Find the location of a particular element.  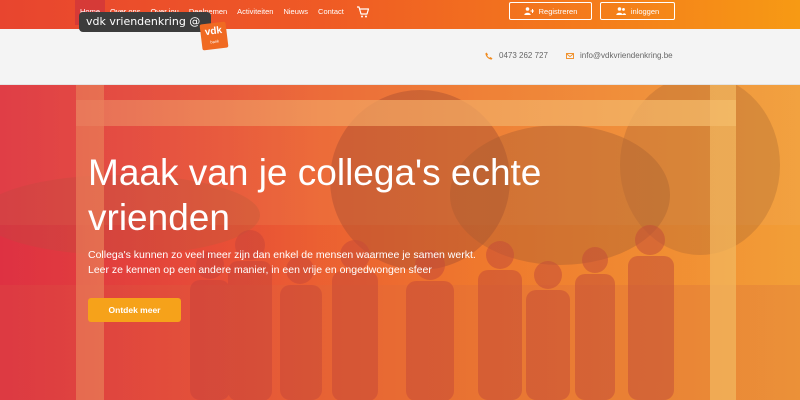

phone-number: 0473 262 727 is located at coordinates (523, 55).